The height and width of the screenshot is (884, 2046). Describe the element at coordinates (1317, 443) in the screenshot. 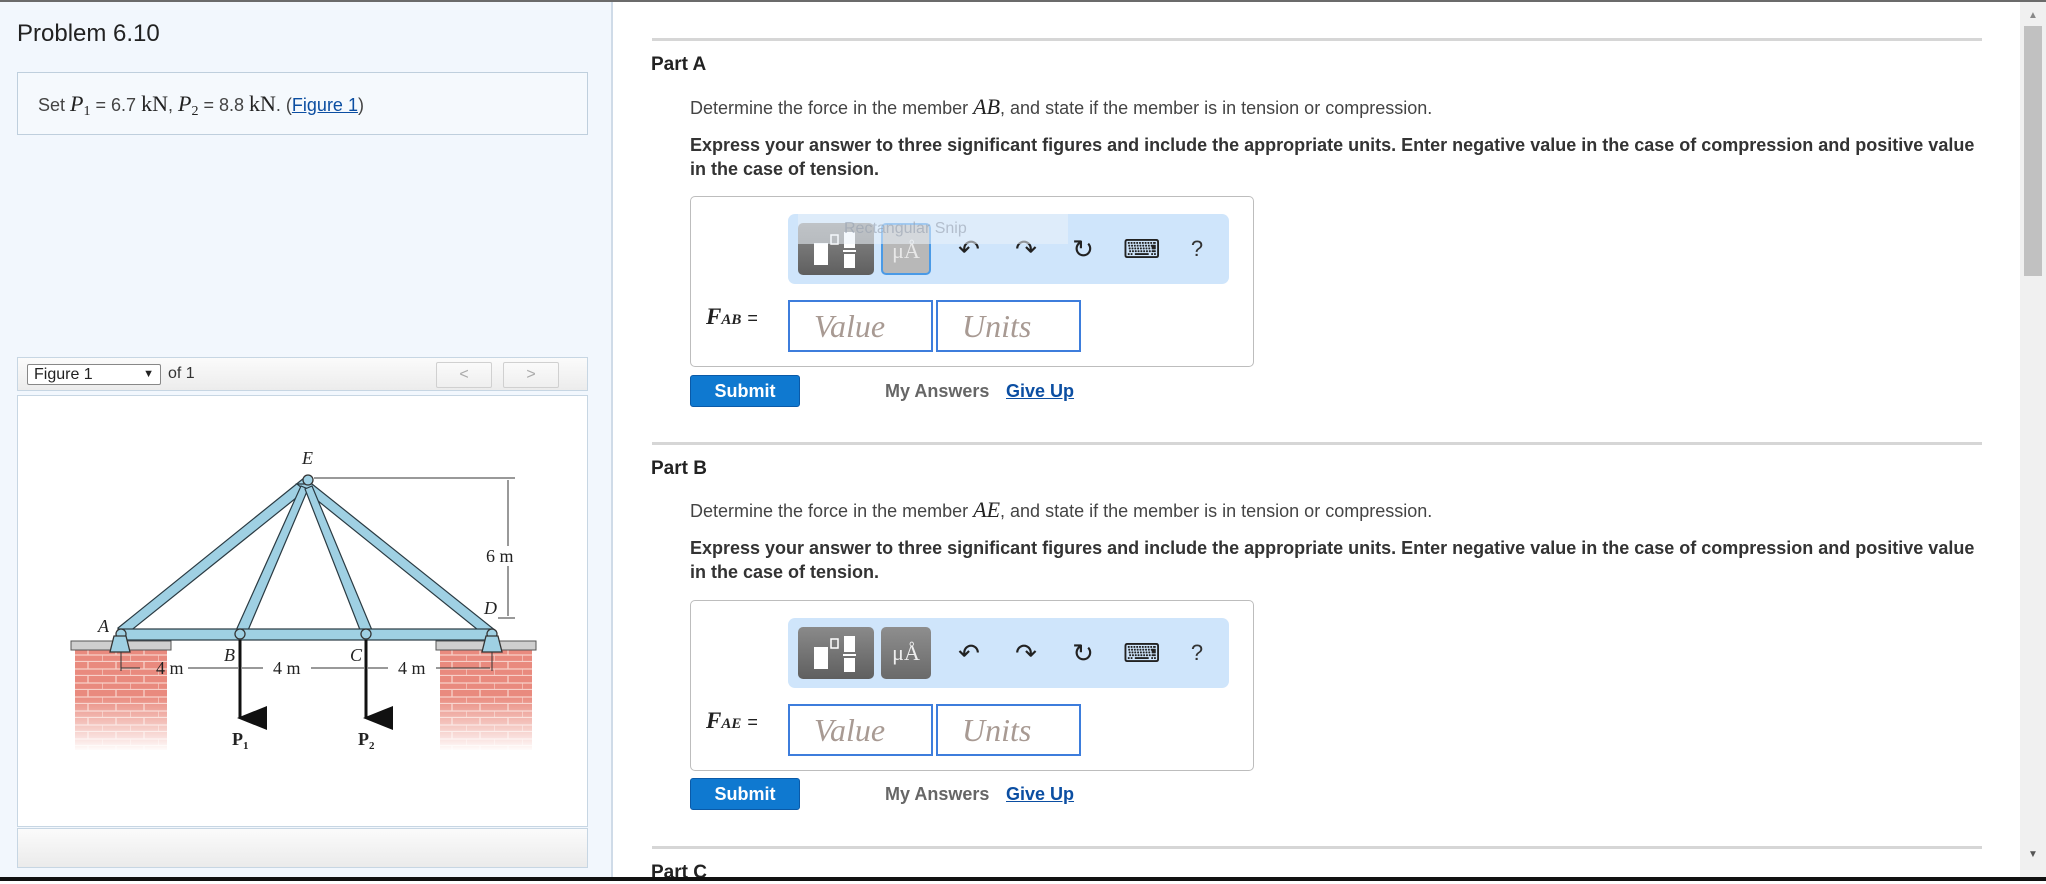

I see `part-b-divider` at that location.